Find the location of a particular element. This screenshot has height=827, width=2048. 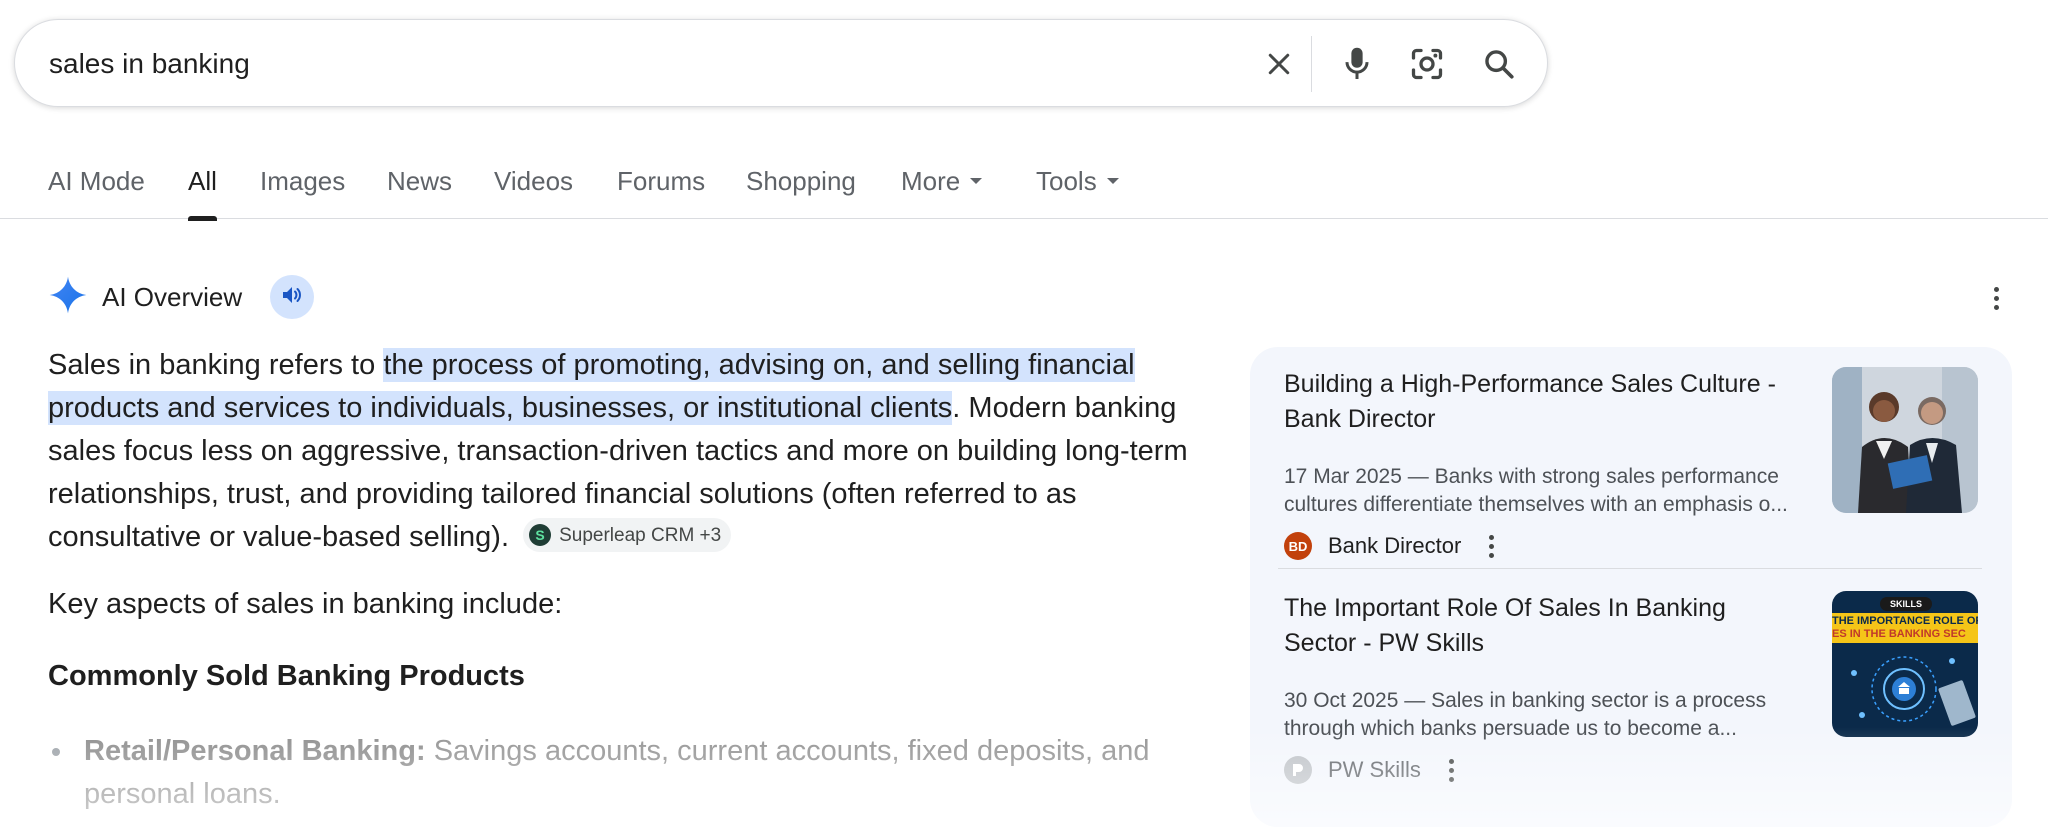

tab-news: News is located at coordinates (419, 181).